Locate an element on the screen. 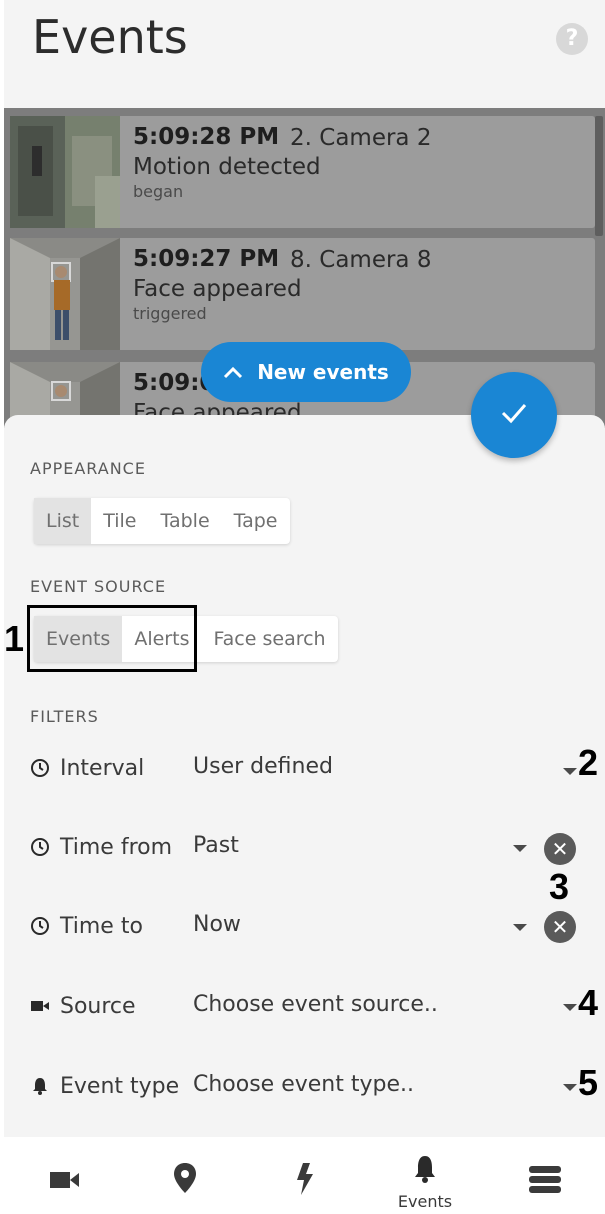 Image resolution: width=605 pixels, height=1214 pixels. nav-item-events: Events is located at coordinates (425, 1175).